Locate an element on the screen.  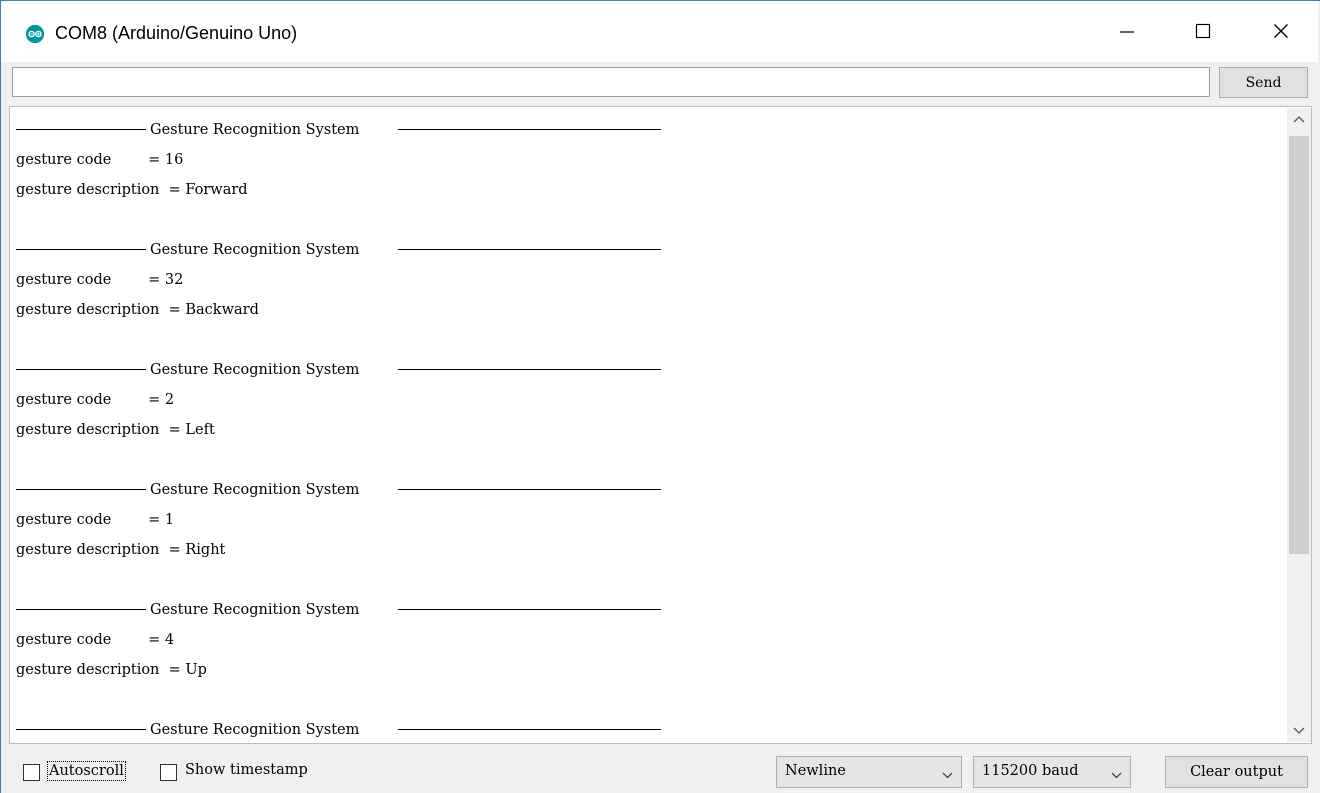
close-icon is located at coordinates (1281, 31).